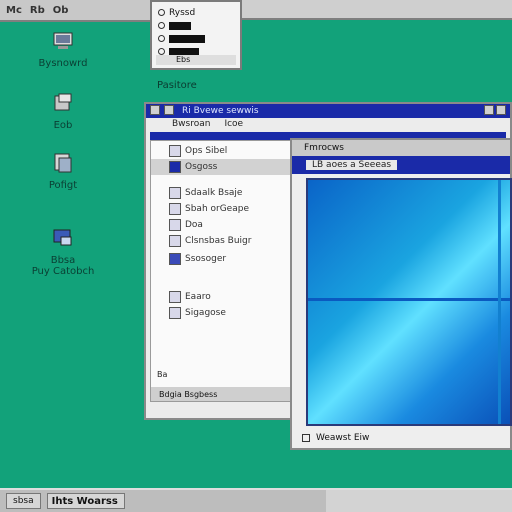 Image resolution: width=512 pixels, height=512 pixels. I want to click on maximize-icon, so click(489, 110).